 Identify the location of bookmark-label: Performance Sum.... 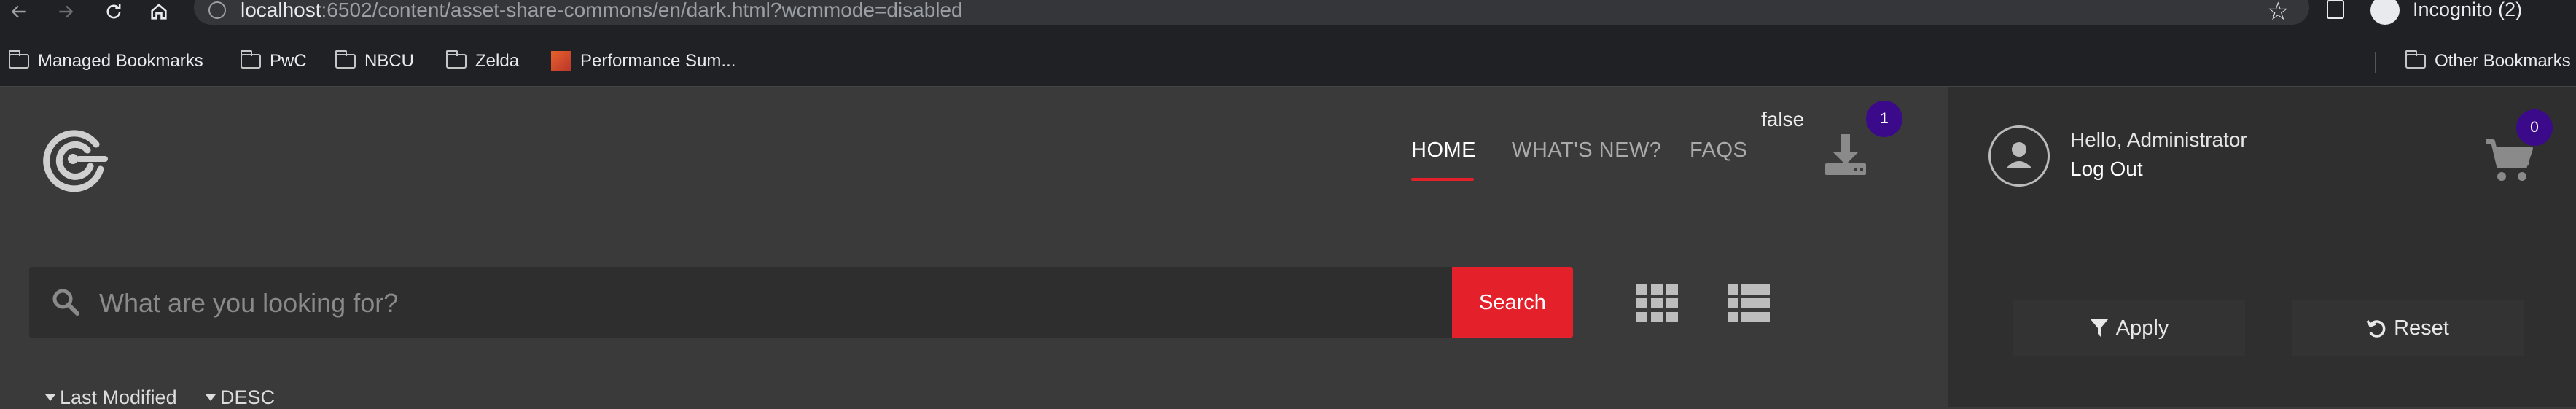
(658, 61).